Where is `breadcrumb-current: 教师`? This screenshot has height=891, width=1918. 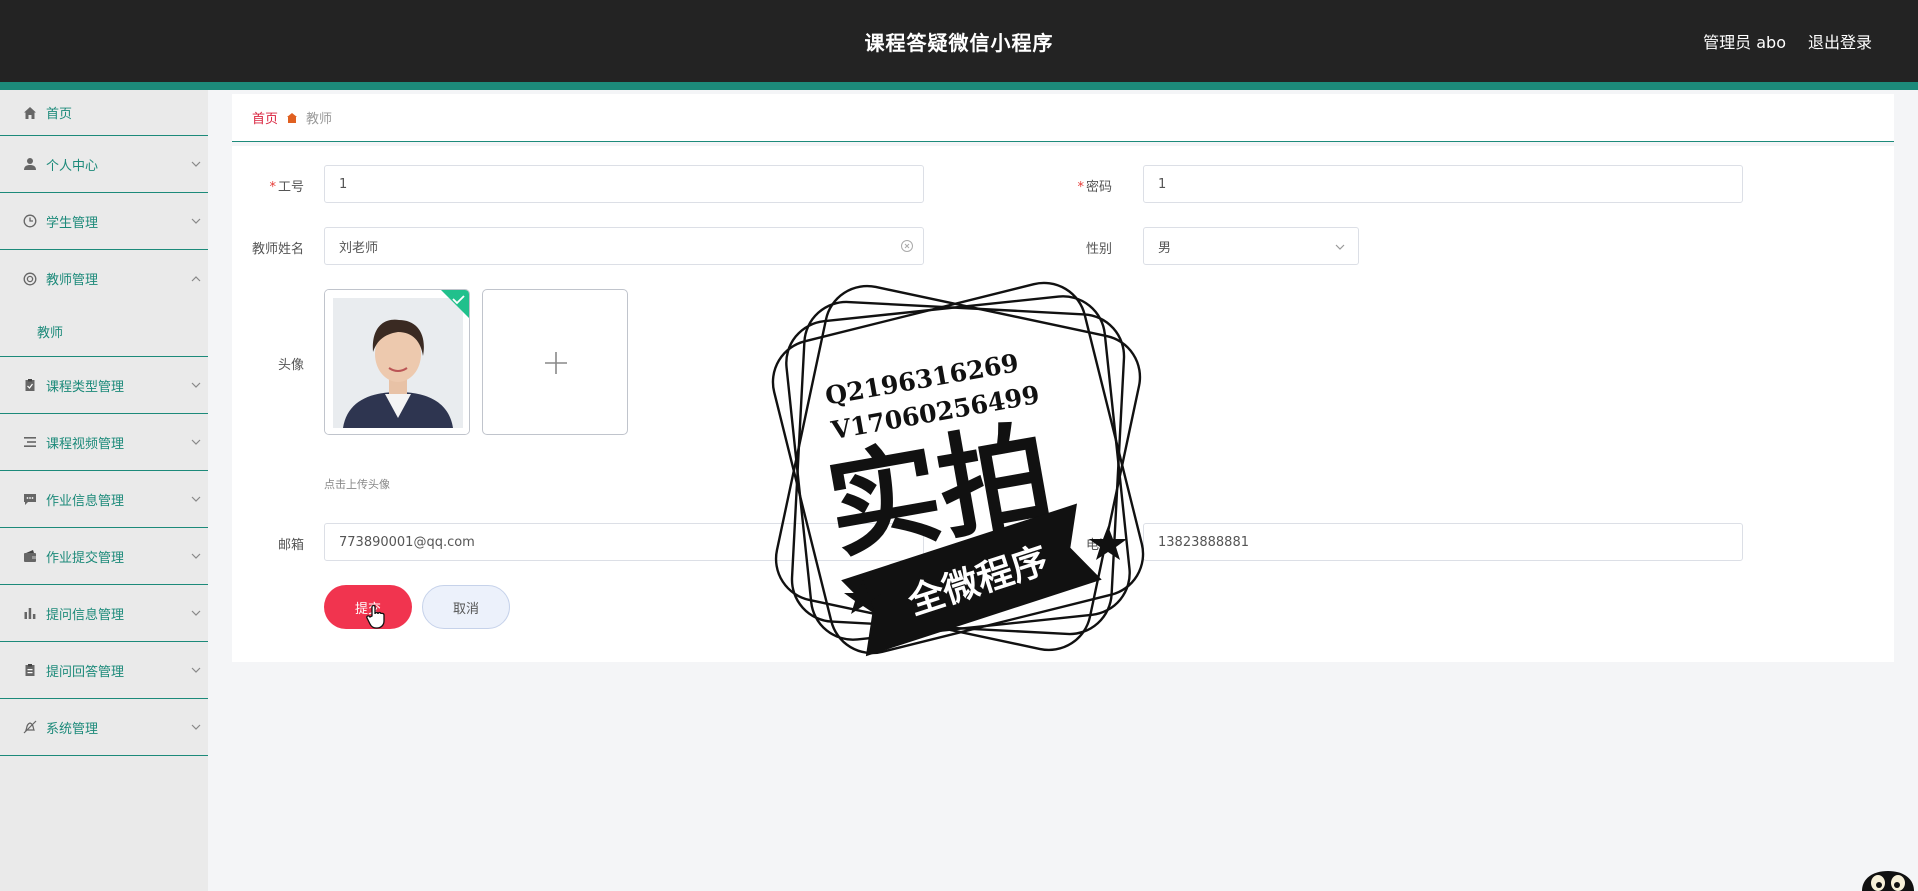 breadcrumb-current: 教师 is located at coordinates (319, 119).